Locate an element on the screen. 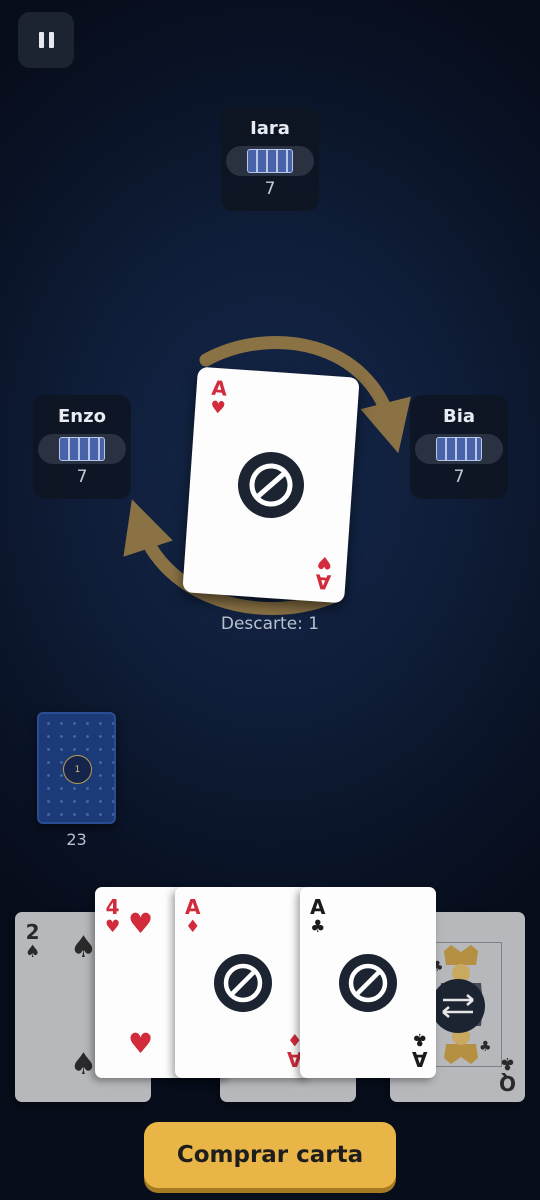 The image size is (540, 1200). hand-card-ace-clubs: A ♣ A ♣ is located at coordinates (368, 982).